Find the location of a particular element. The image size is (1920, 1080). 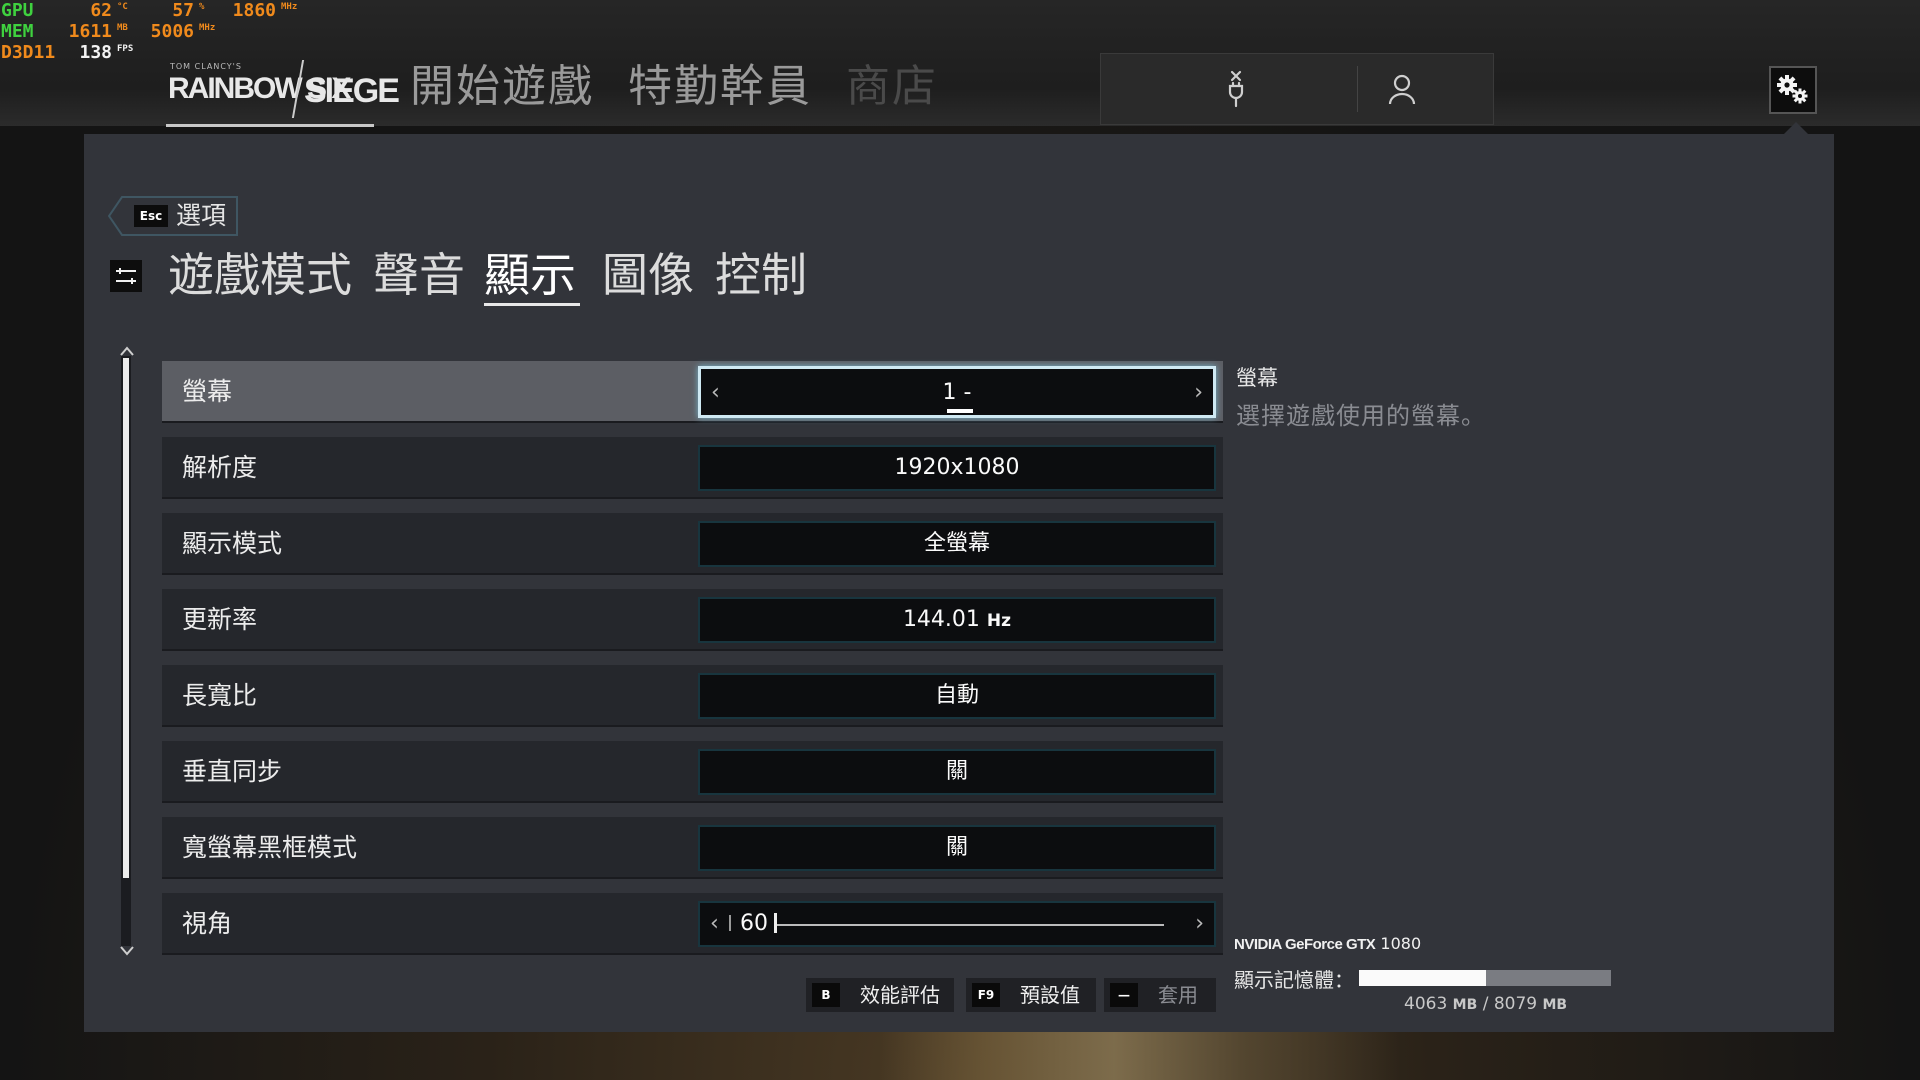

gpu-model: 1080 is located at coordinates (1401, 943).